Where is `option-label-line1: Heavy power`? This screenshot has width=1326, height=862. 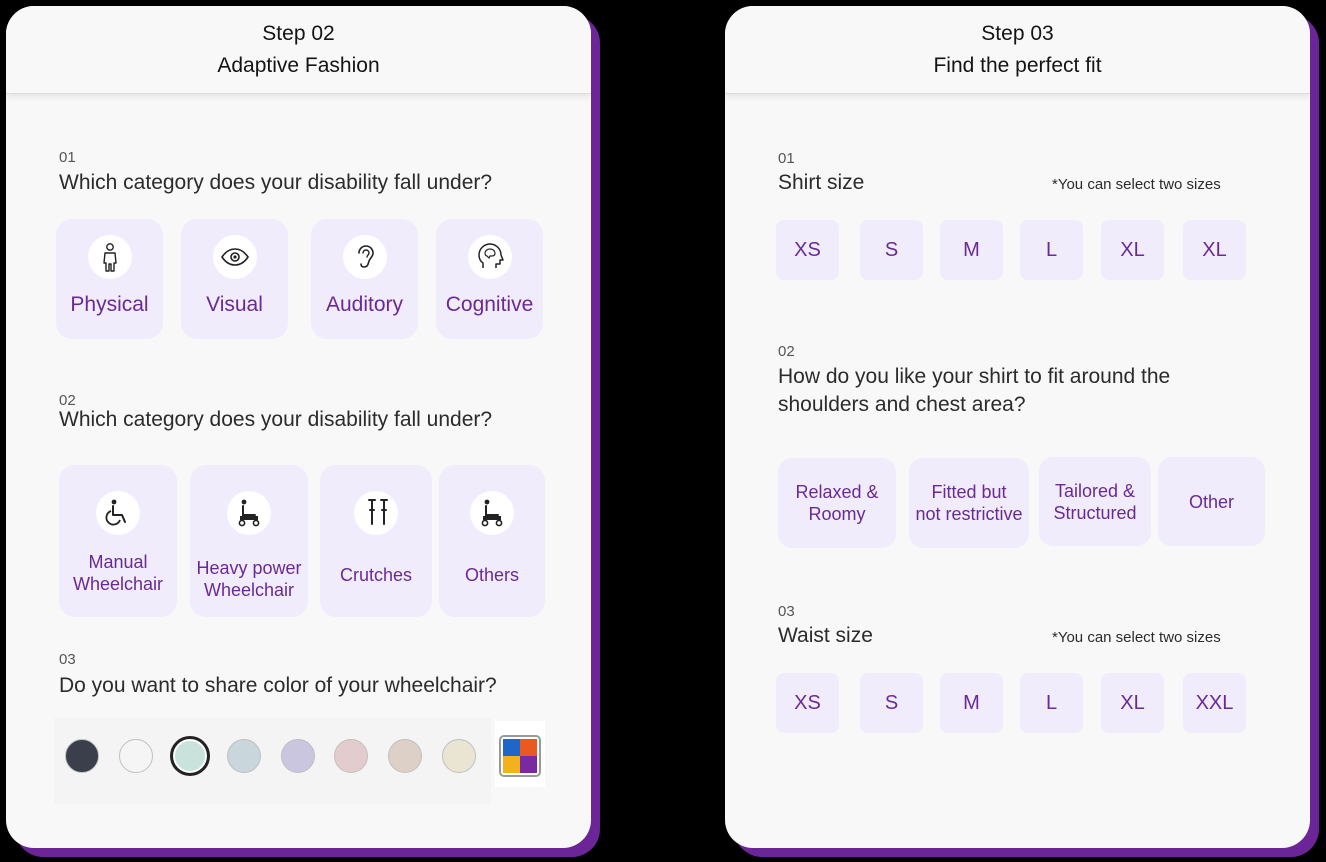 option-label-line1: Heavy power is located at coordinates (249, 568).